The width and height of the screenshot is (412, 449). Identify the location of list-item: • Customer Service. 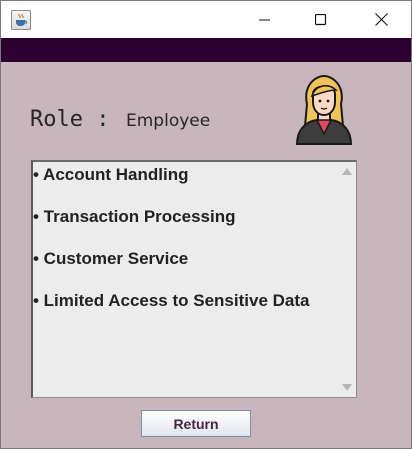
(110, 259).